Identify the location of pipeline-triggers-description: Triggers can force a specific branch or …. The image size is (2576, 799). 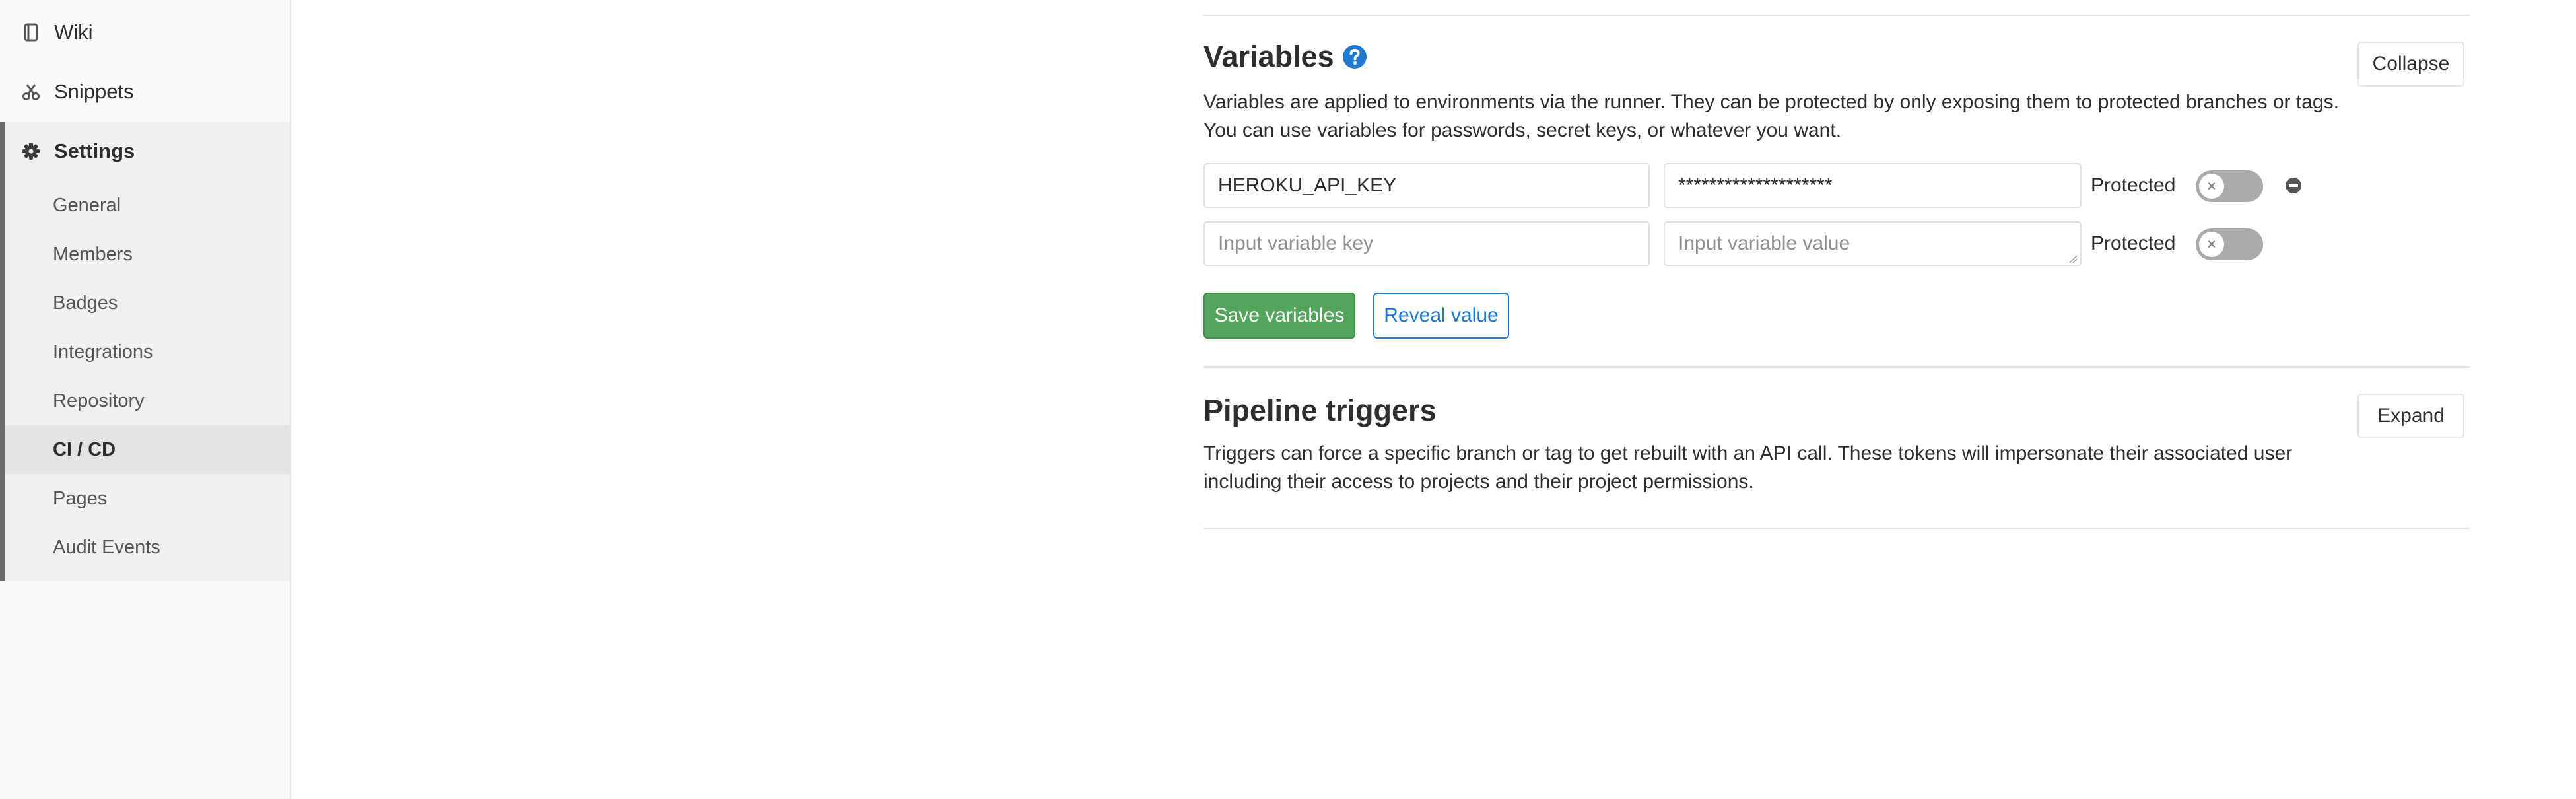
(1748, 468).